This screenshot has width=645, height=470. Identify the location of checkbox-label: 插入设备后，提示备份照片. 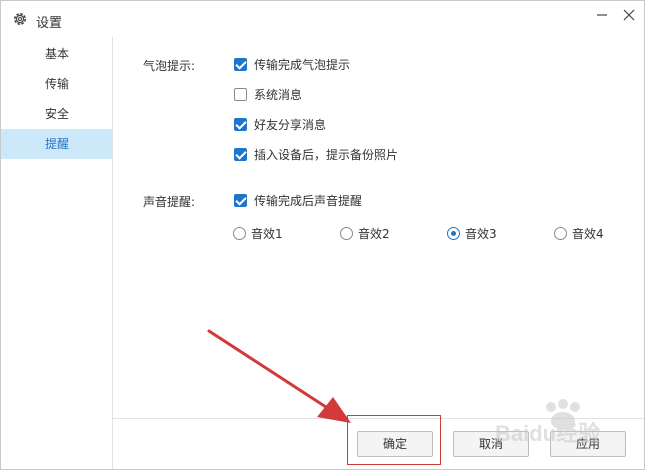
(326, 154).